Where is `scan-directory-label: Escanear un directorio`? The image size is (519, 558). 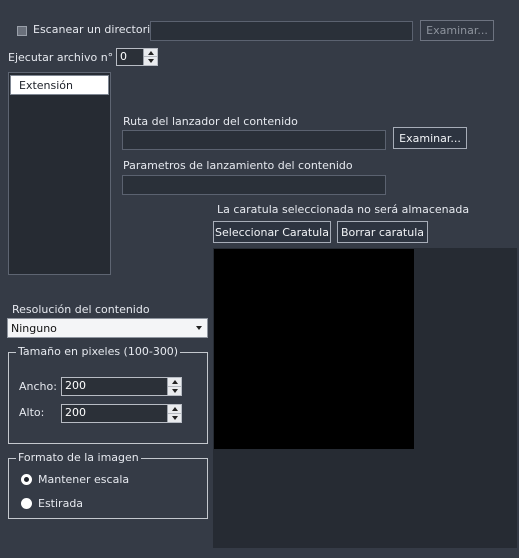
scan-directory-label: Escanear un directorio is located at coordinates (95, 29).